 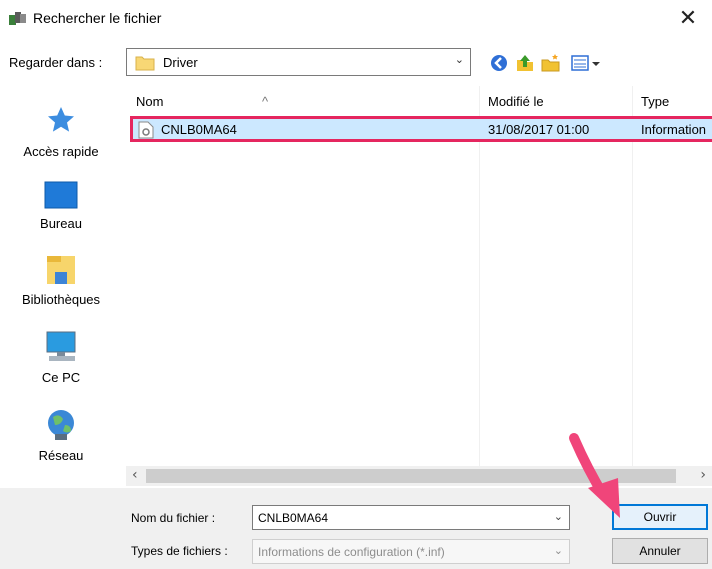 What do you see at coordinates (180, 62) in the screenshot?
I see `look-in-value: Driver` at bounding box center [180, 62].